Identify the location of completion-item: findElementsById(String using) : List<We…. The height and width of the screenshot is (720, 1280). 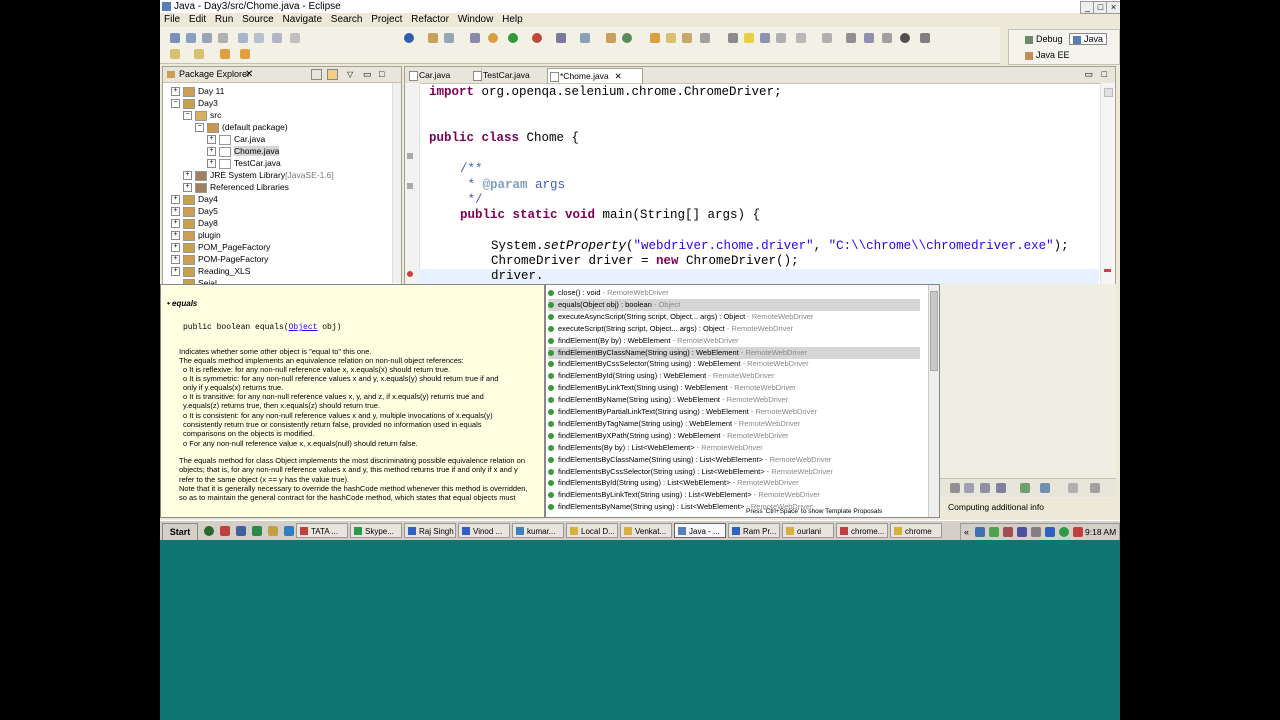
(734, 483).